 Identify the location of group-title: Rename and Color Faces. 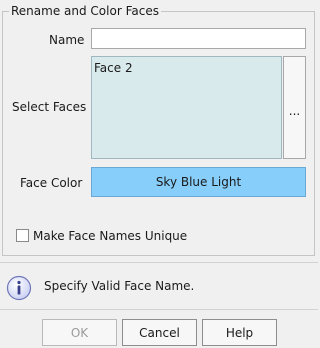
(85, 11).